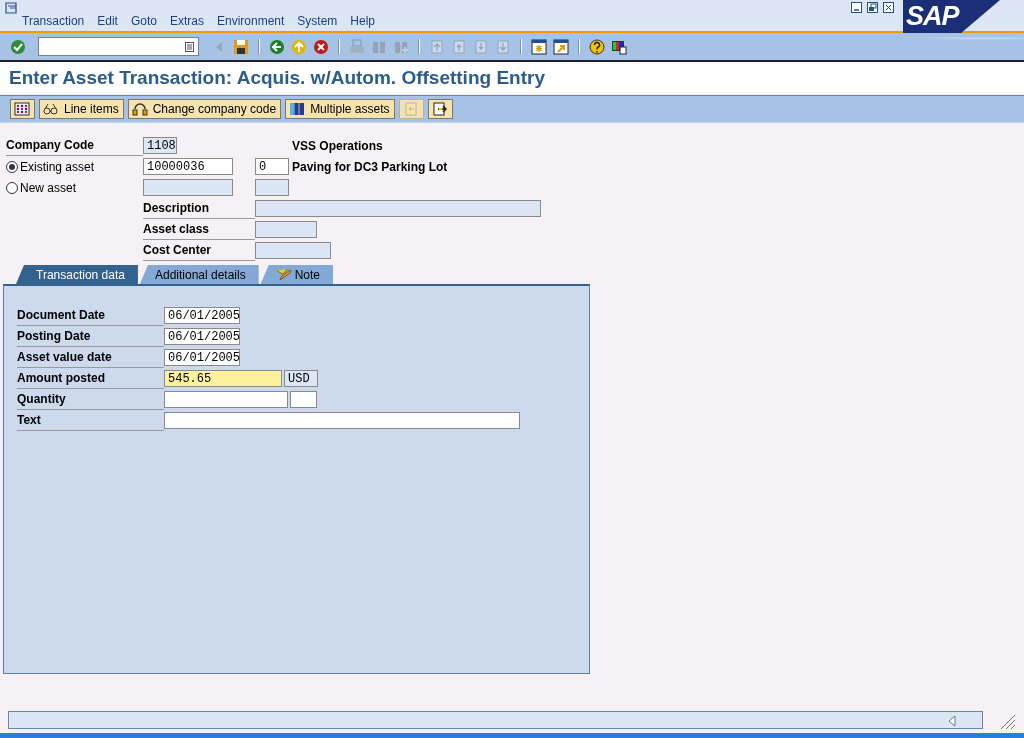 The width and height of the screenshot is (1024, 738). What do you see at coordinates (303, 399) in the screenshot?
I see `unit-field` at bounding box center [303, 399].